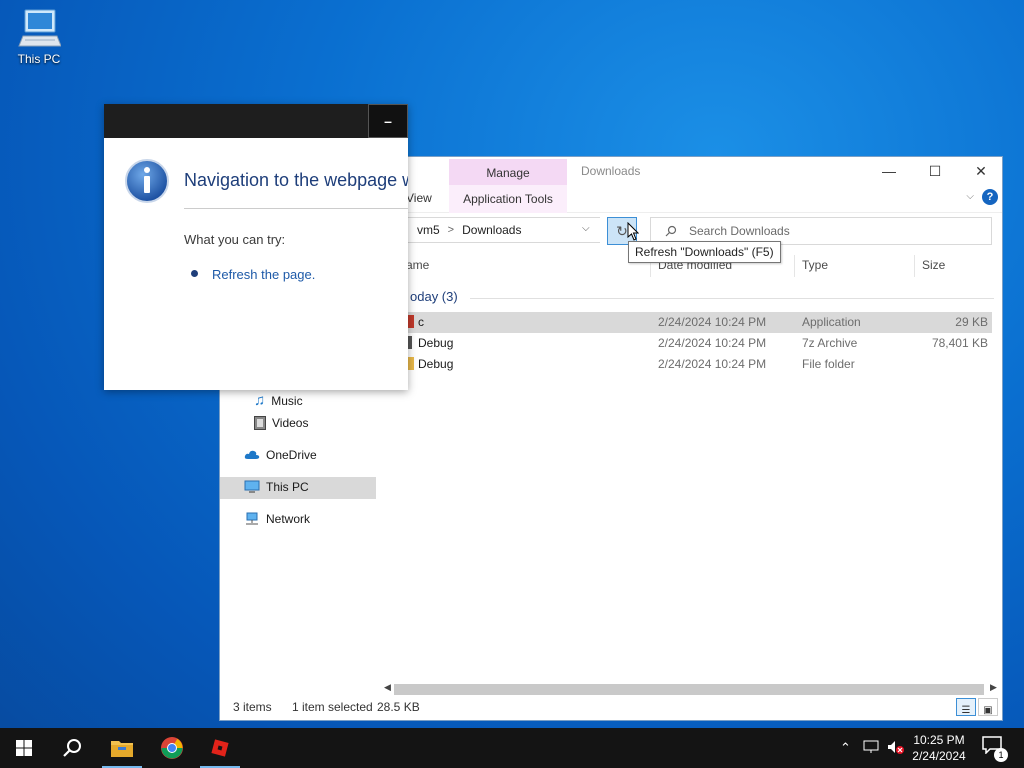 This screenshot has height=768, width=1024. Describe the element at coordinates (194, 273) in the screenshot. I see `bullet-icon` at that location.